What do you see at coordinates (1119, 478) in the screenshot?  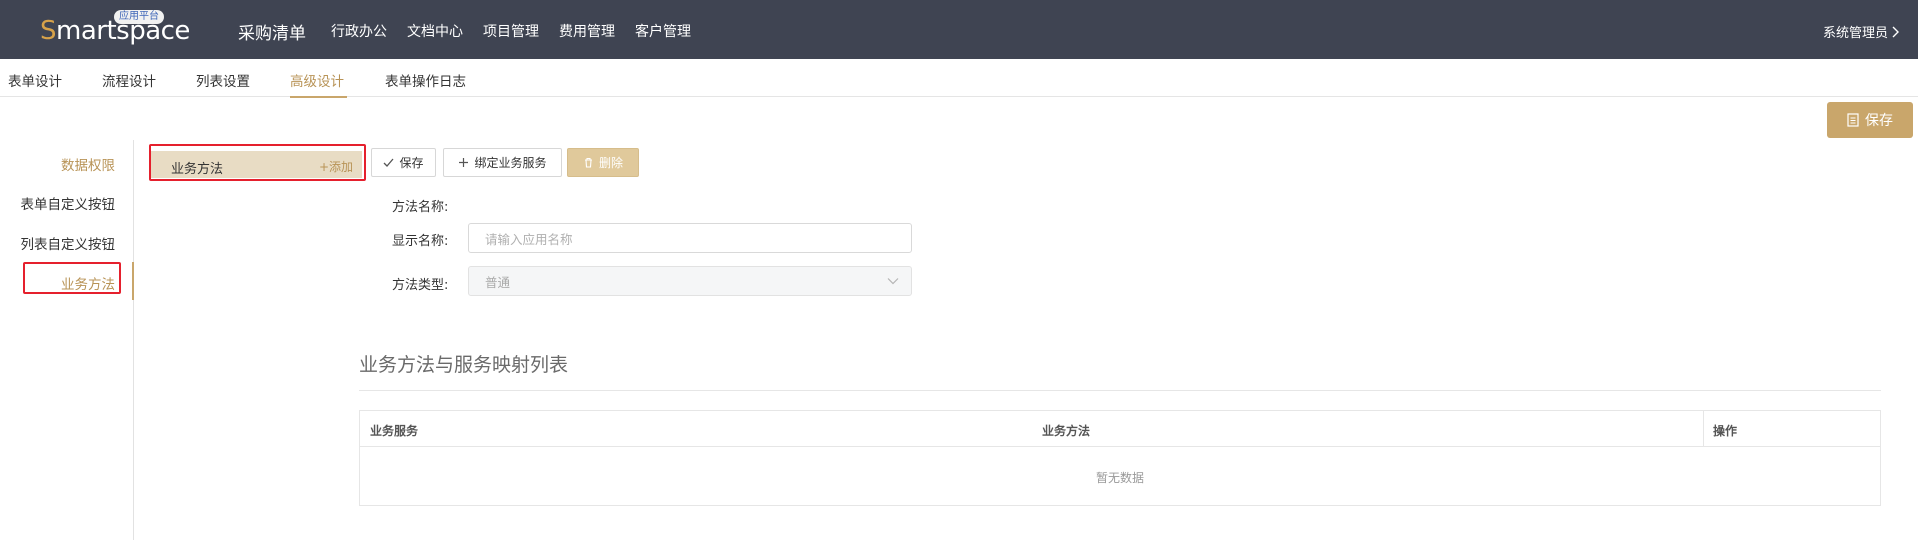 I see `table-empty-text: 暂无数据` at bounding box center [1119, 478].